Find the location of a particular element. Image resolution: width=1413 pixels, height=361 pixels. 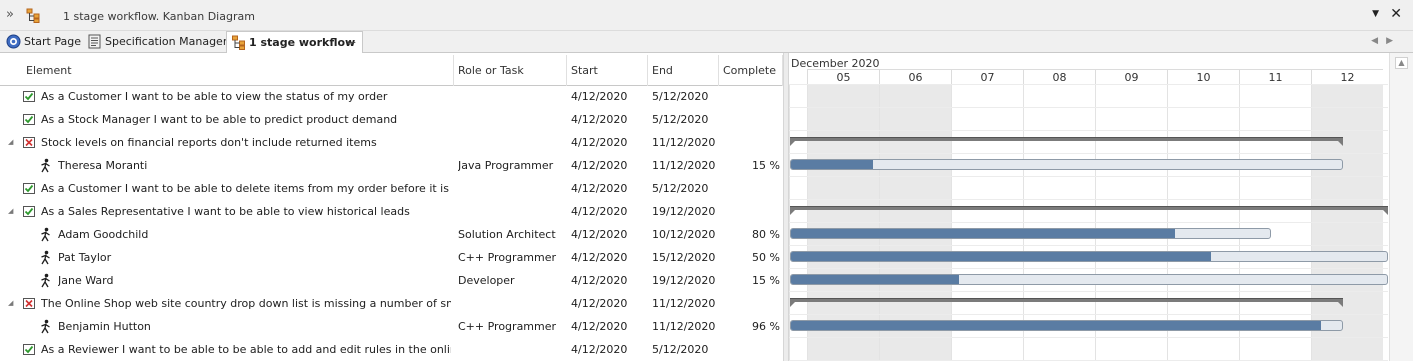

end-date-cell: 10/12/2020 is located at coordinates (684, 234).